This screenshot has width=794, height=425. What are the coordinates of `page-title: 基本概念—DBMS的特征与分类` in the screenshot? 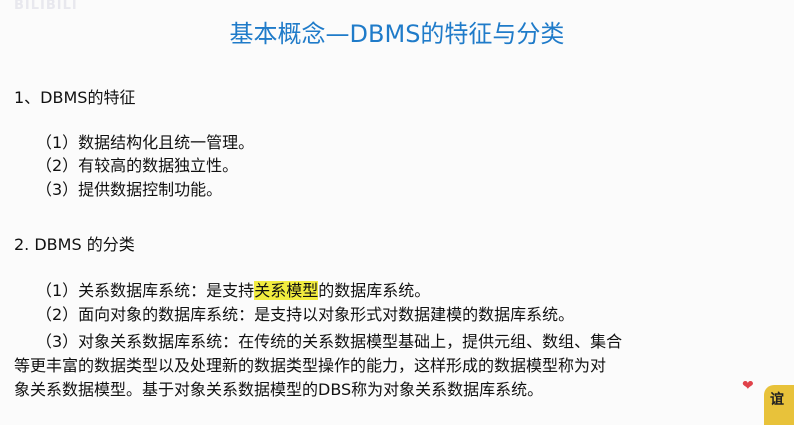 It's located at (397, 34).